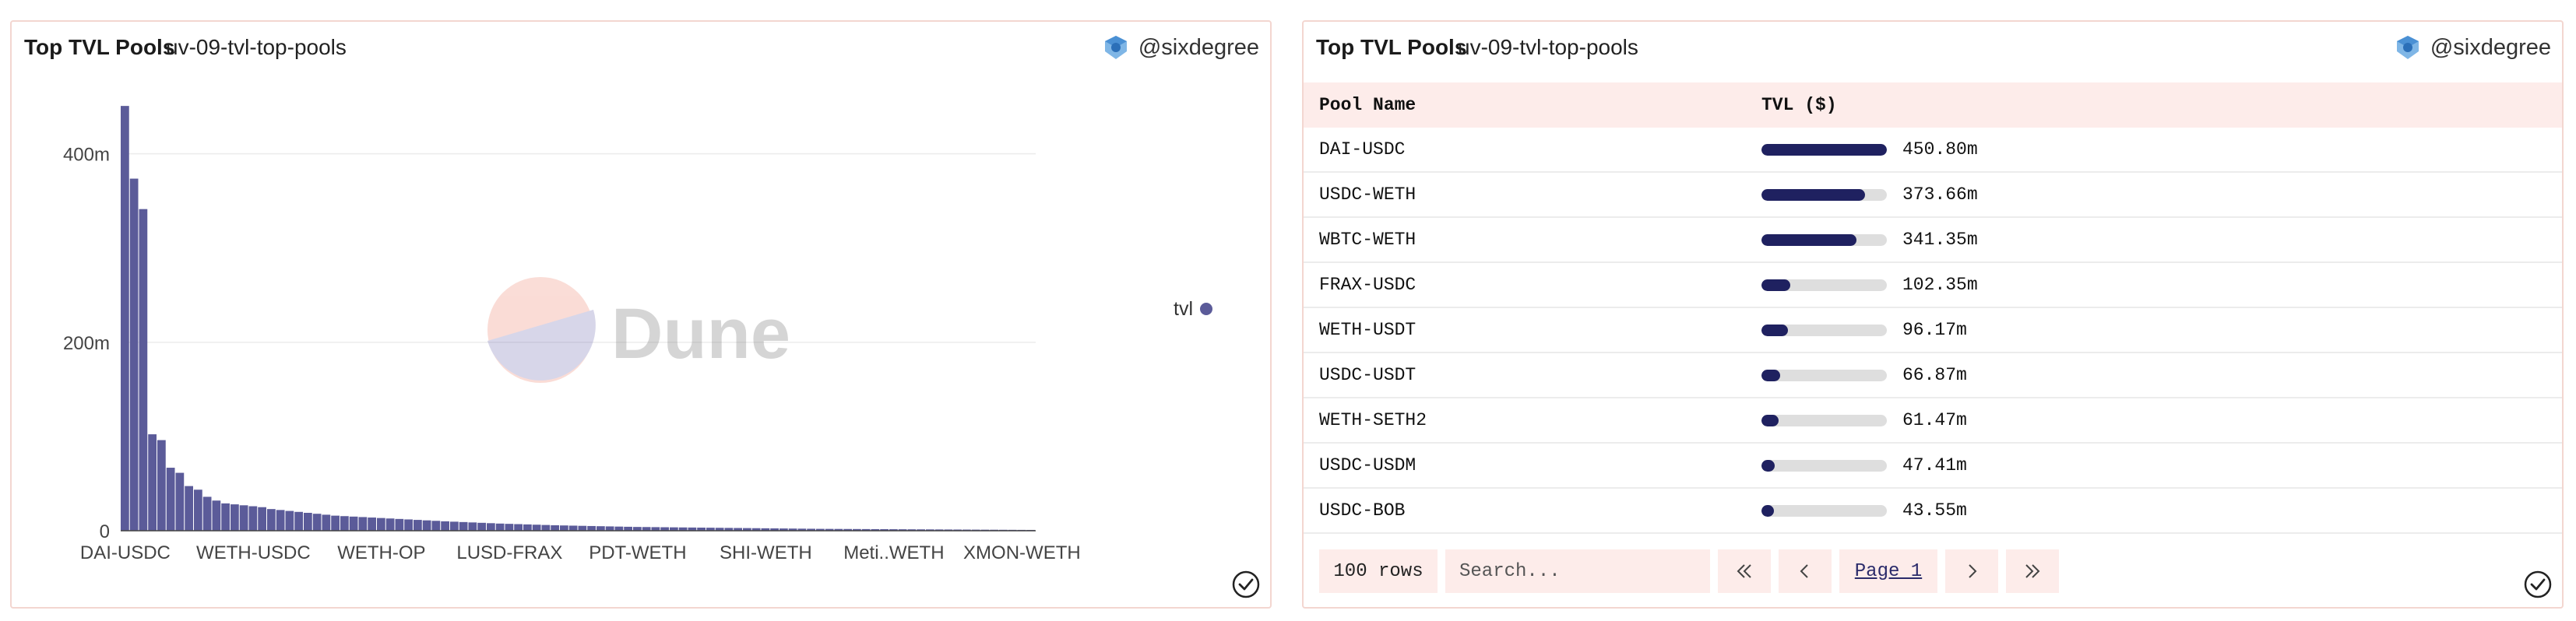 The width and height of the screenshot is (2576, 621). I want to click on table-query-name: uv-09-tvl-top-pools, so click(1548, 47).